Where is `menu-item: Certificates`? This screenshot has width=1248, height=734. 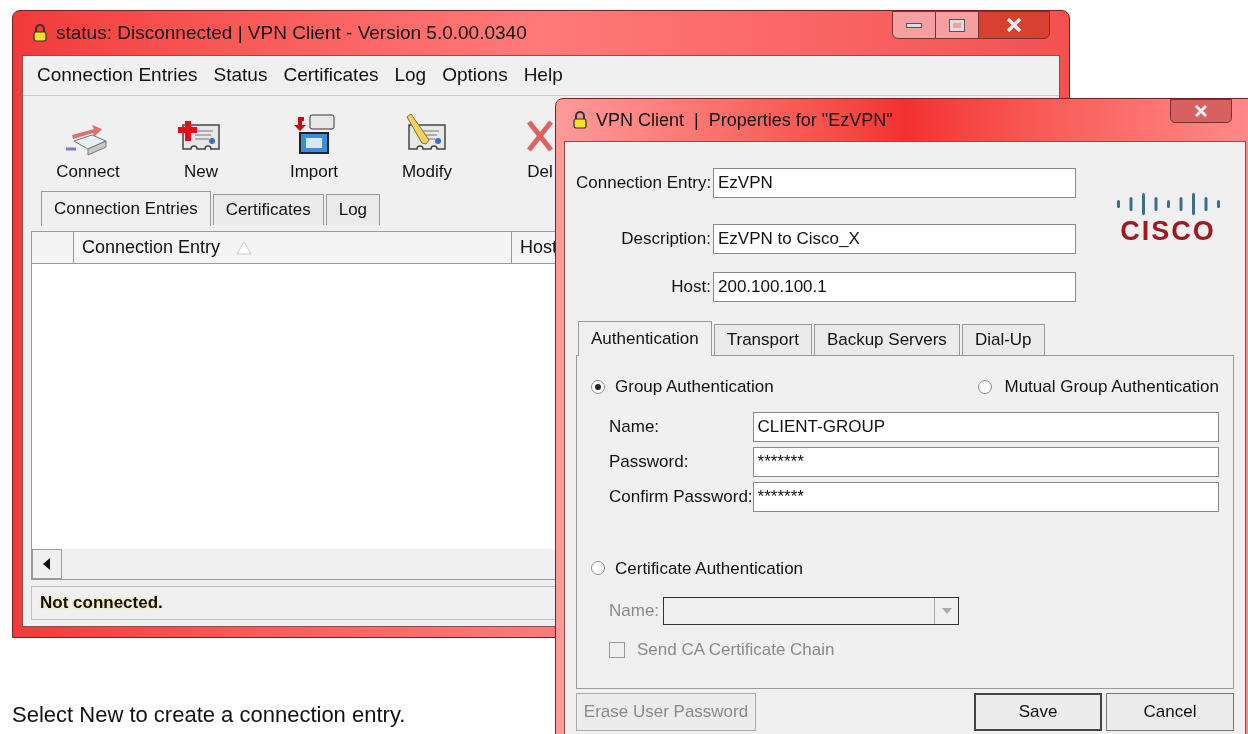
menu-item: Certificates is located at coordinates (331, 75).